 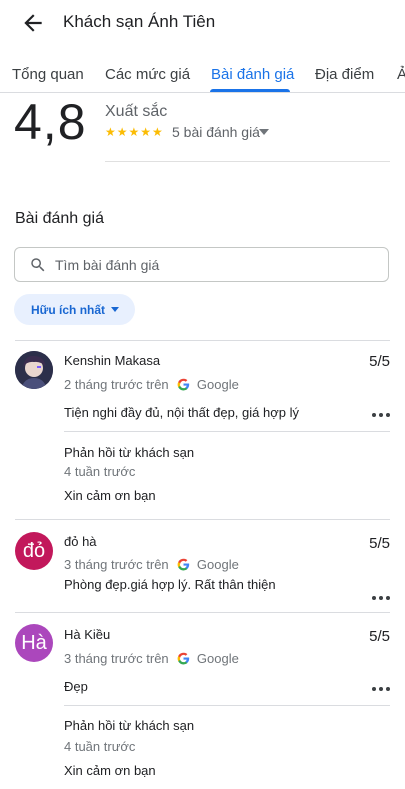 I want to click on star-rating: ★★★★★, so click(x=134, y=132).